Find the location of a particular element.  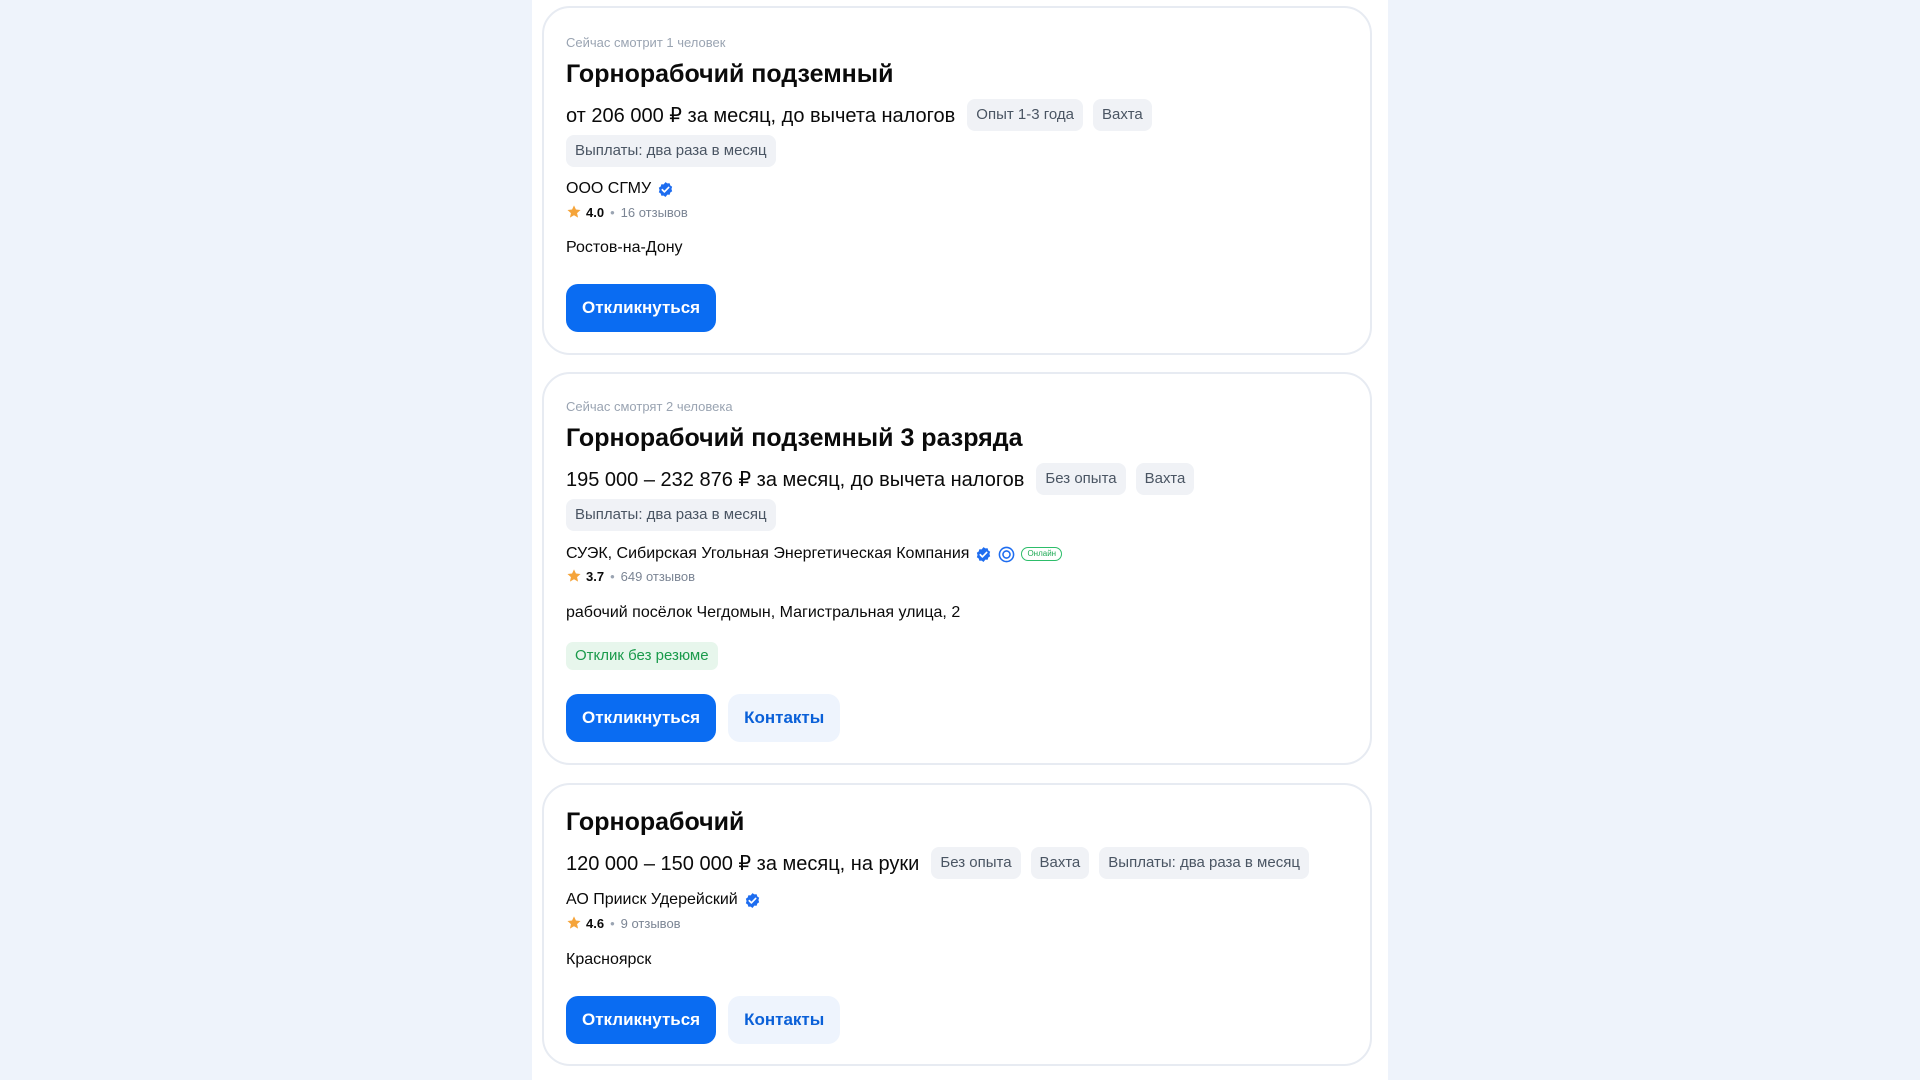

salary: от 206 000 ₽ за месяц, до вычета налогов is located at coordinates (761, 115).